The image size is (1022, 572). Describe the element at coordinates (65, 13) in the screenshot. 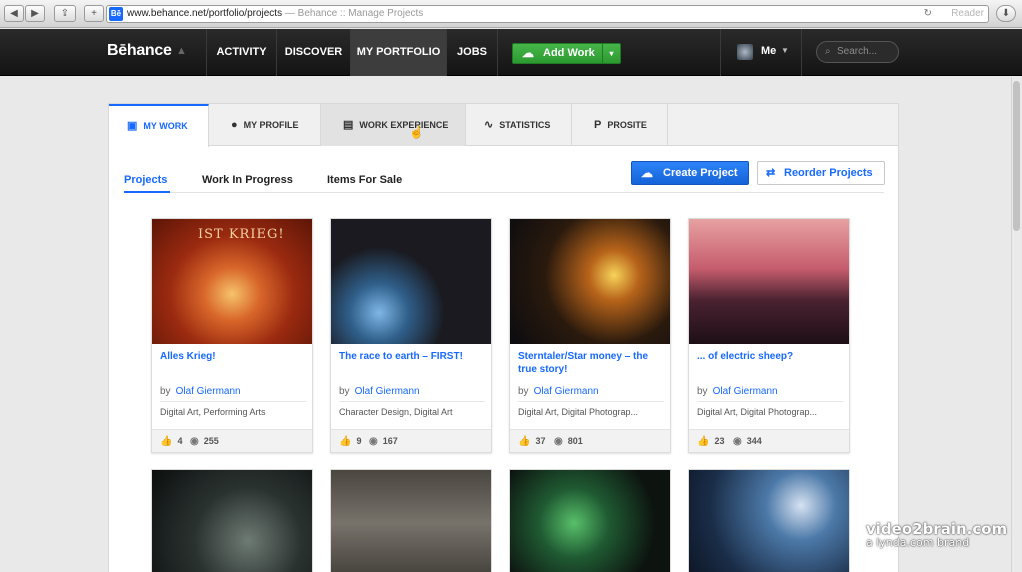

I see `share-icon: ⇪` at that location.